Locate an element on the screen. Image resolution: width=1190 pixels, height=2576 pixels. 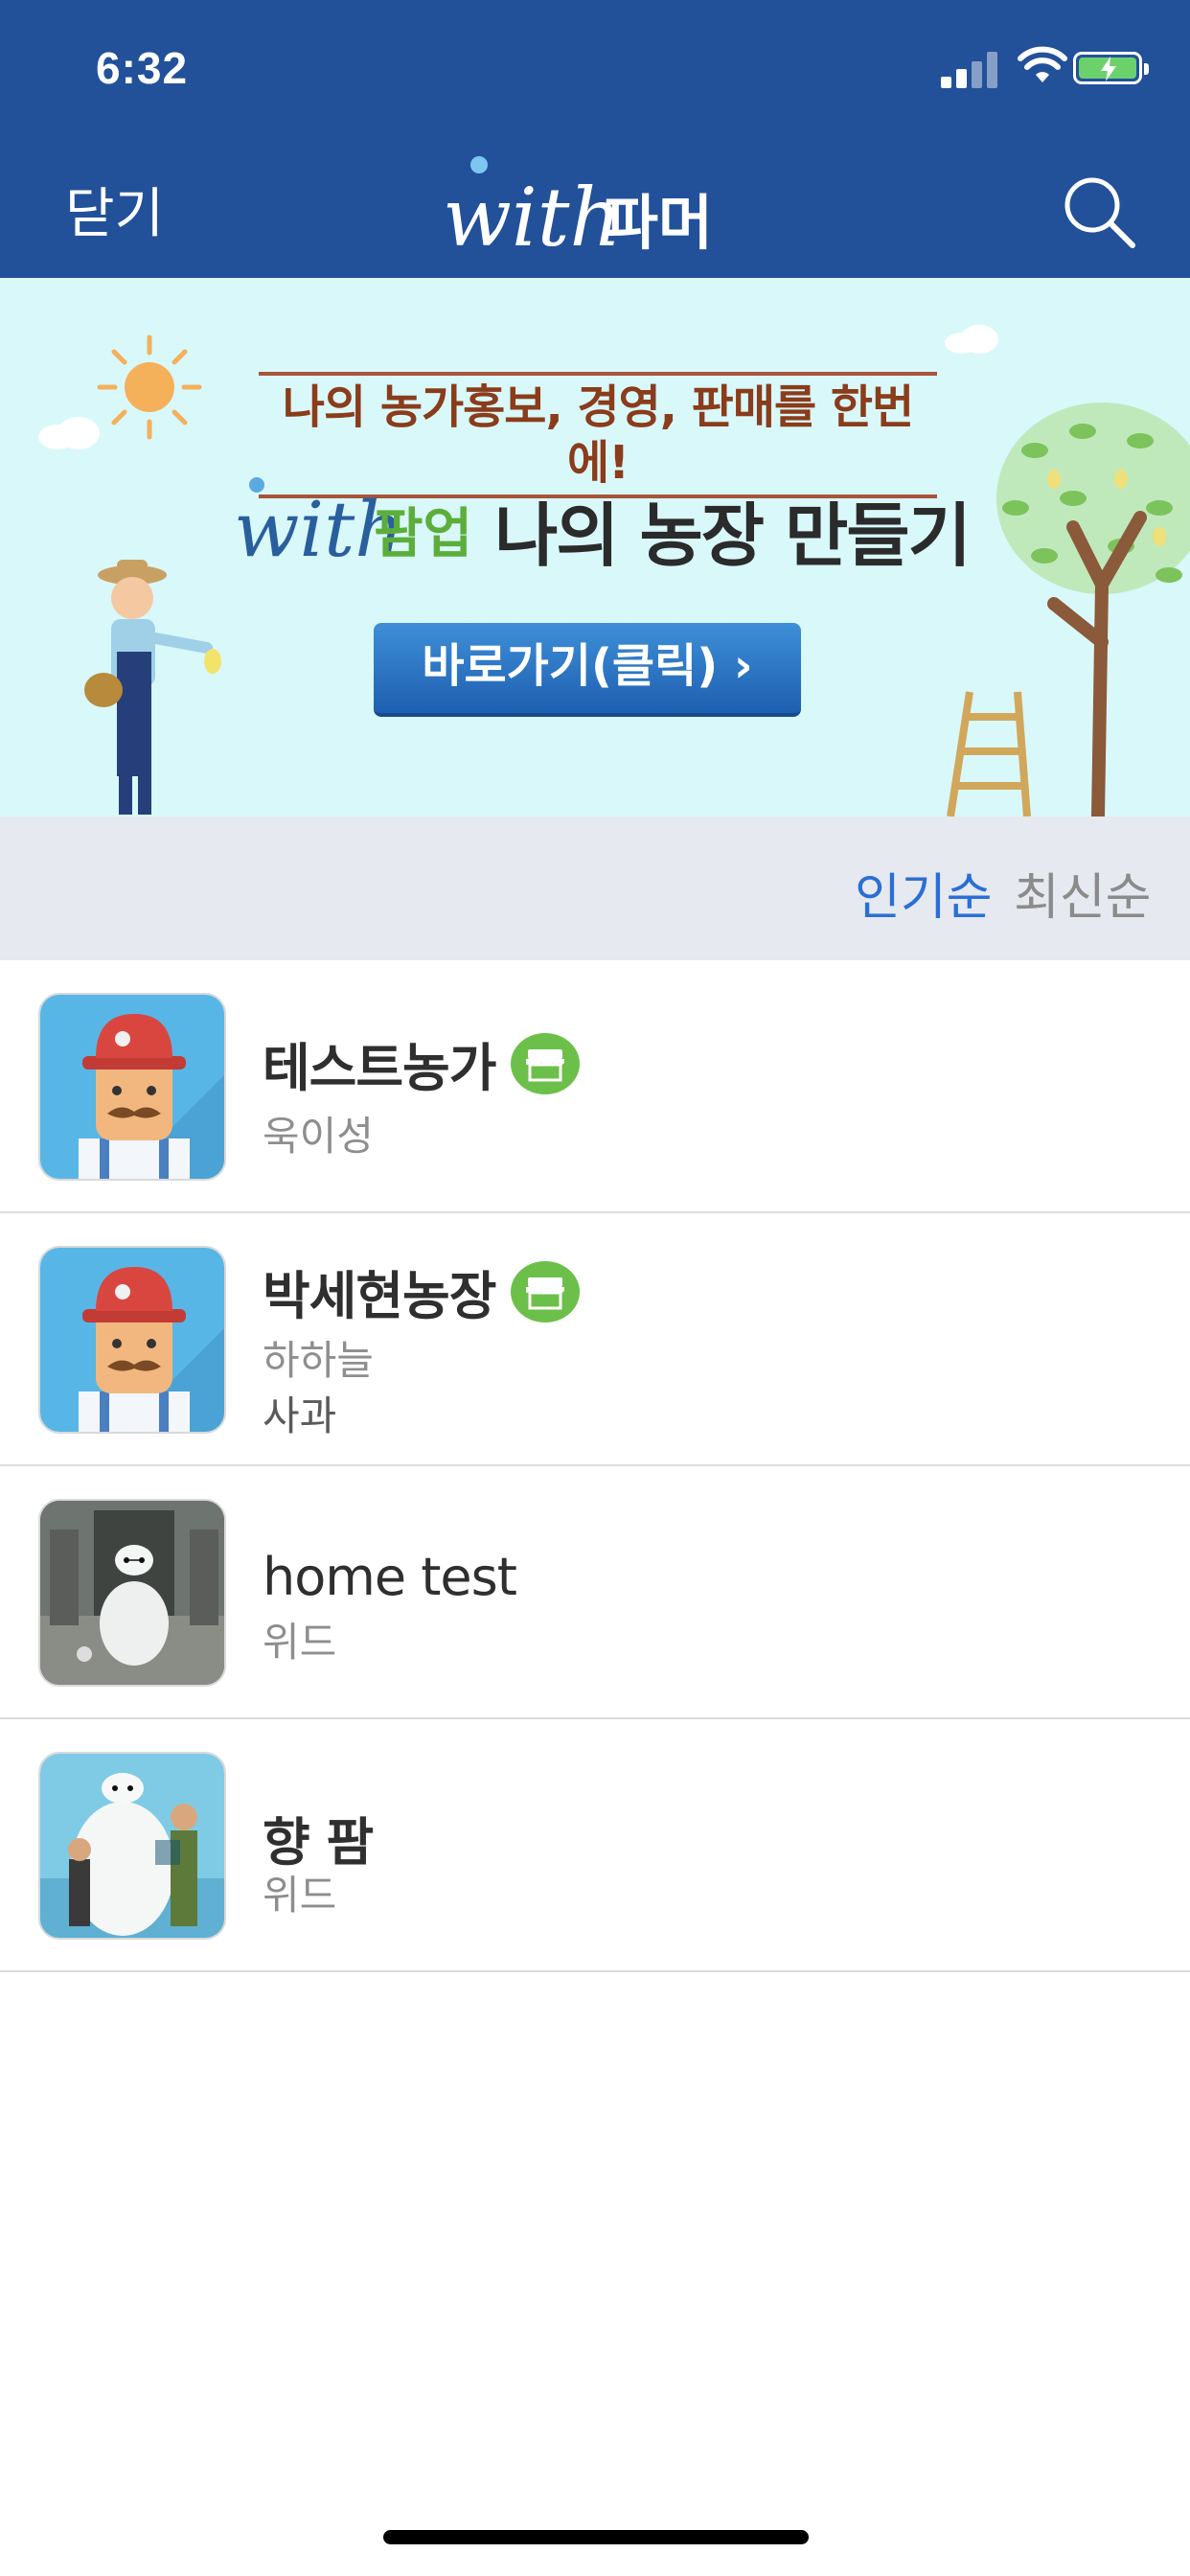
farm-list-item: home test 위드 is located at coordinates (595, 1592).